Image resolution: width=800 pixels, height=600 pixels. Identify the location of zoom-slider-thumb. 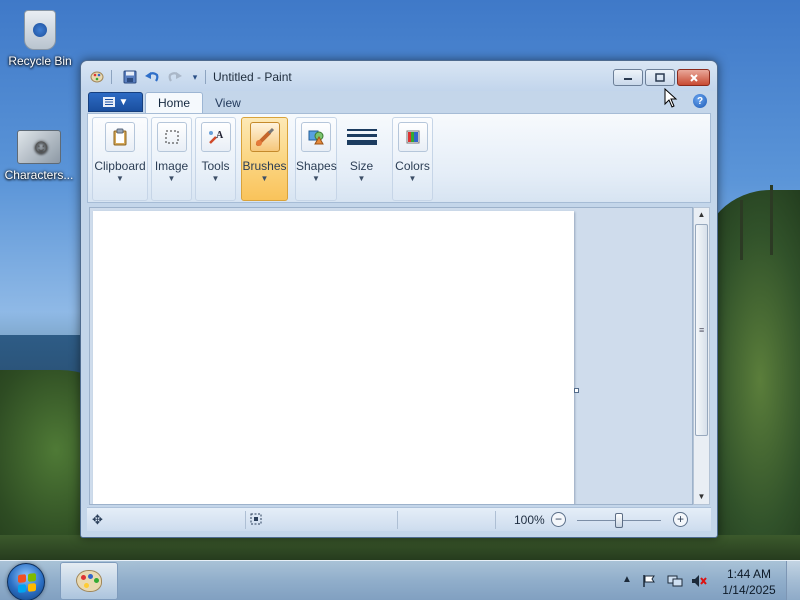
(619, 520).